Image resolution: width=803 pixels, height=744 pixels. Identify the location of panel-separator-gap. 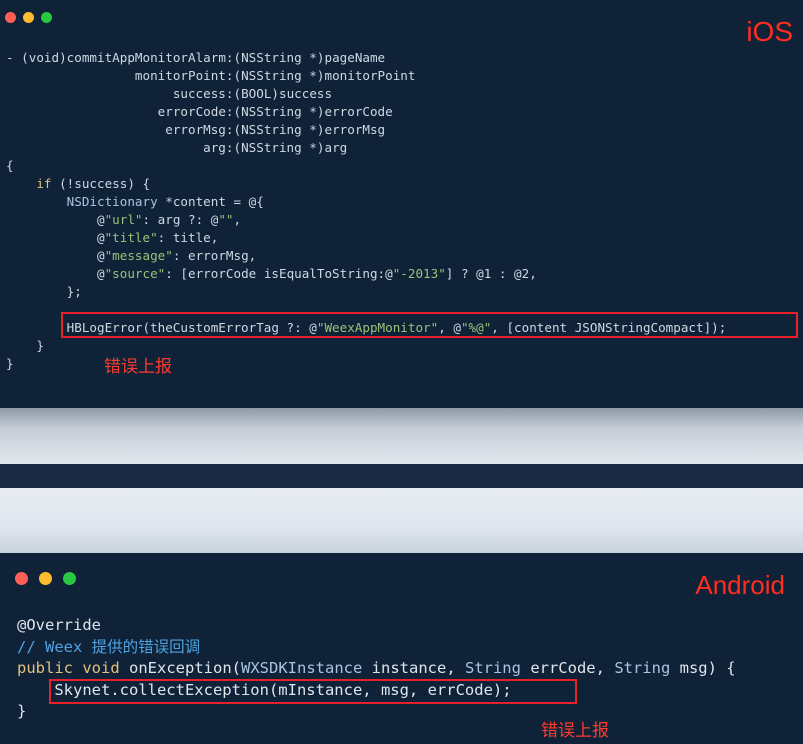
(401, 520).